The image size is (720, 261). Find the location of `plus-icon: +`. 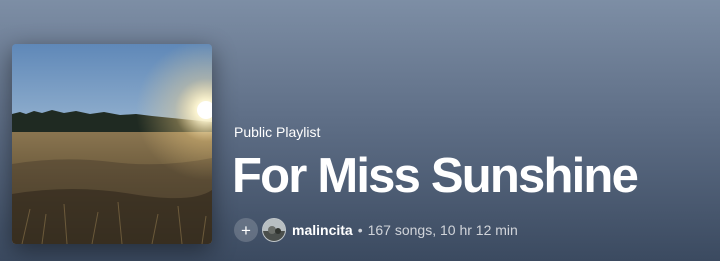

plus-icon: + is located at coordinates (246, 230).